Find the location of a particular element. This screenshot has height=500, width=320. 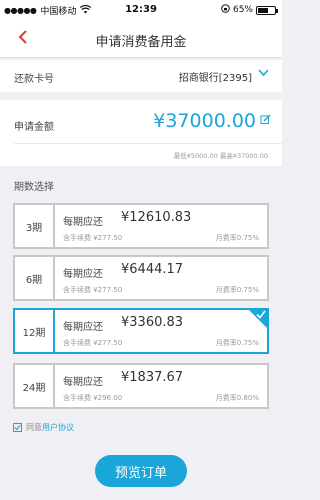

status-bar: ●●●●● 中国移动 12:39 65% is located at coordinates (141, 10).